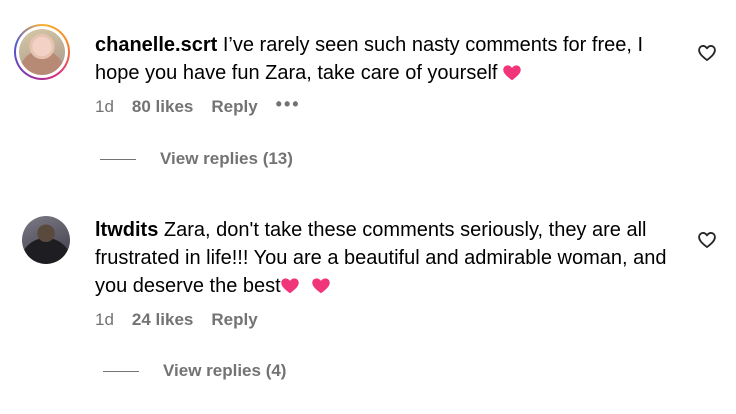 This screenshot has height=414, width=736. Describe the element at coordinates (162, 107) in the screenshot. I see `comment-likes: 80 likes` at that location.